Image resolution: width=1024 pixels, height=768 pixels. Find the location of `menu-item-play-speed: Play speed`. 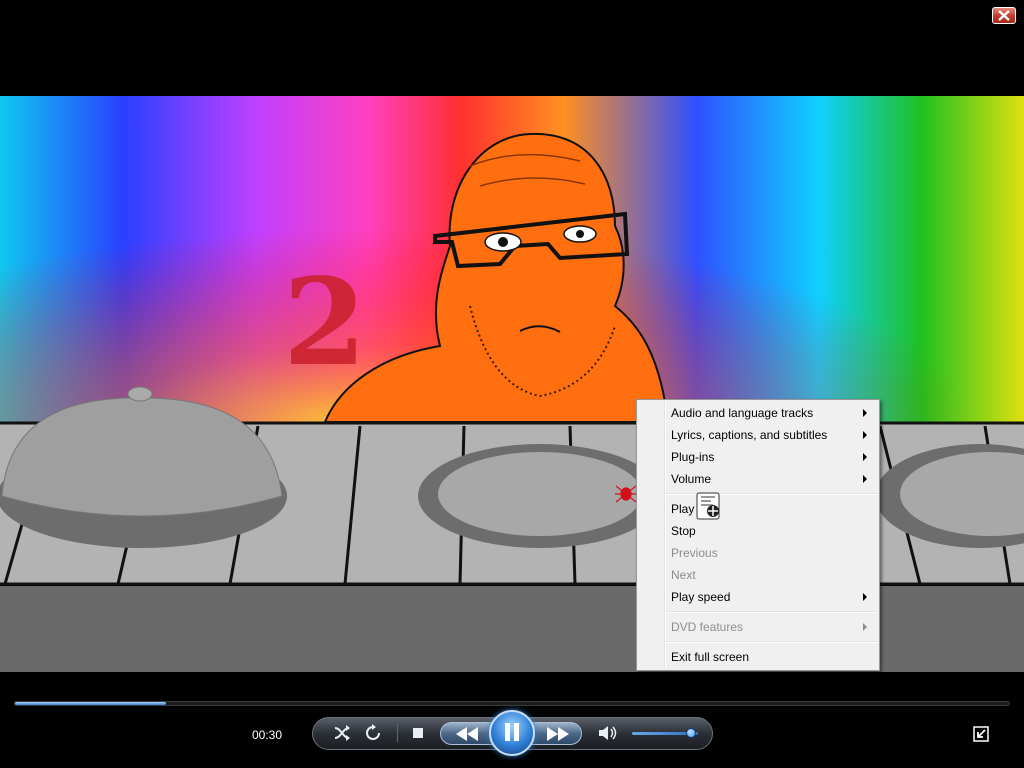

menu-item-play-speed: Play speed is located at coordinates (758, 597).